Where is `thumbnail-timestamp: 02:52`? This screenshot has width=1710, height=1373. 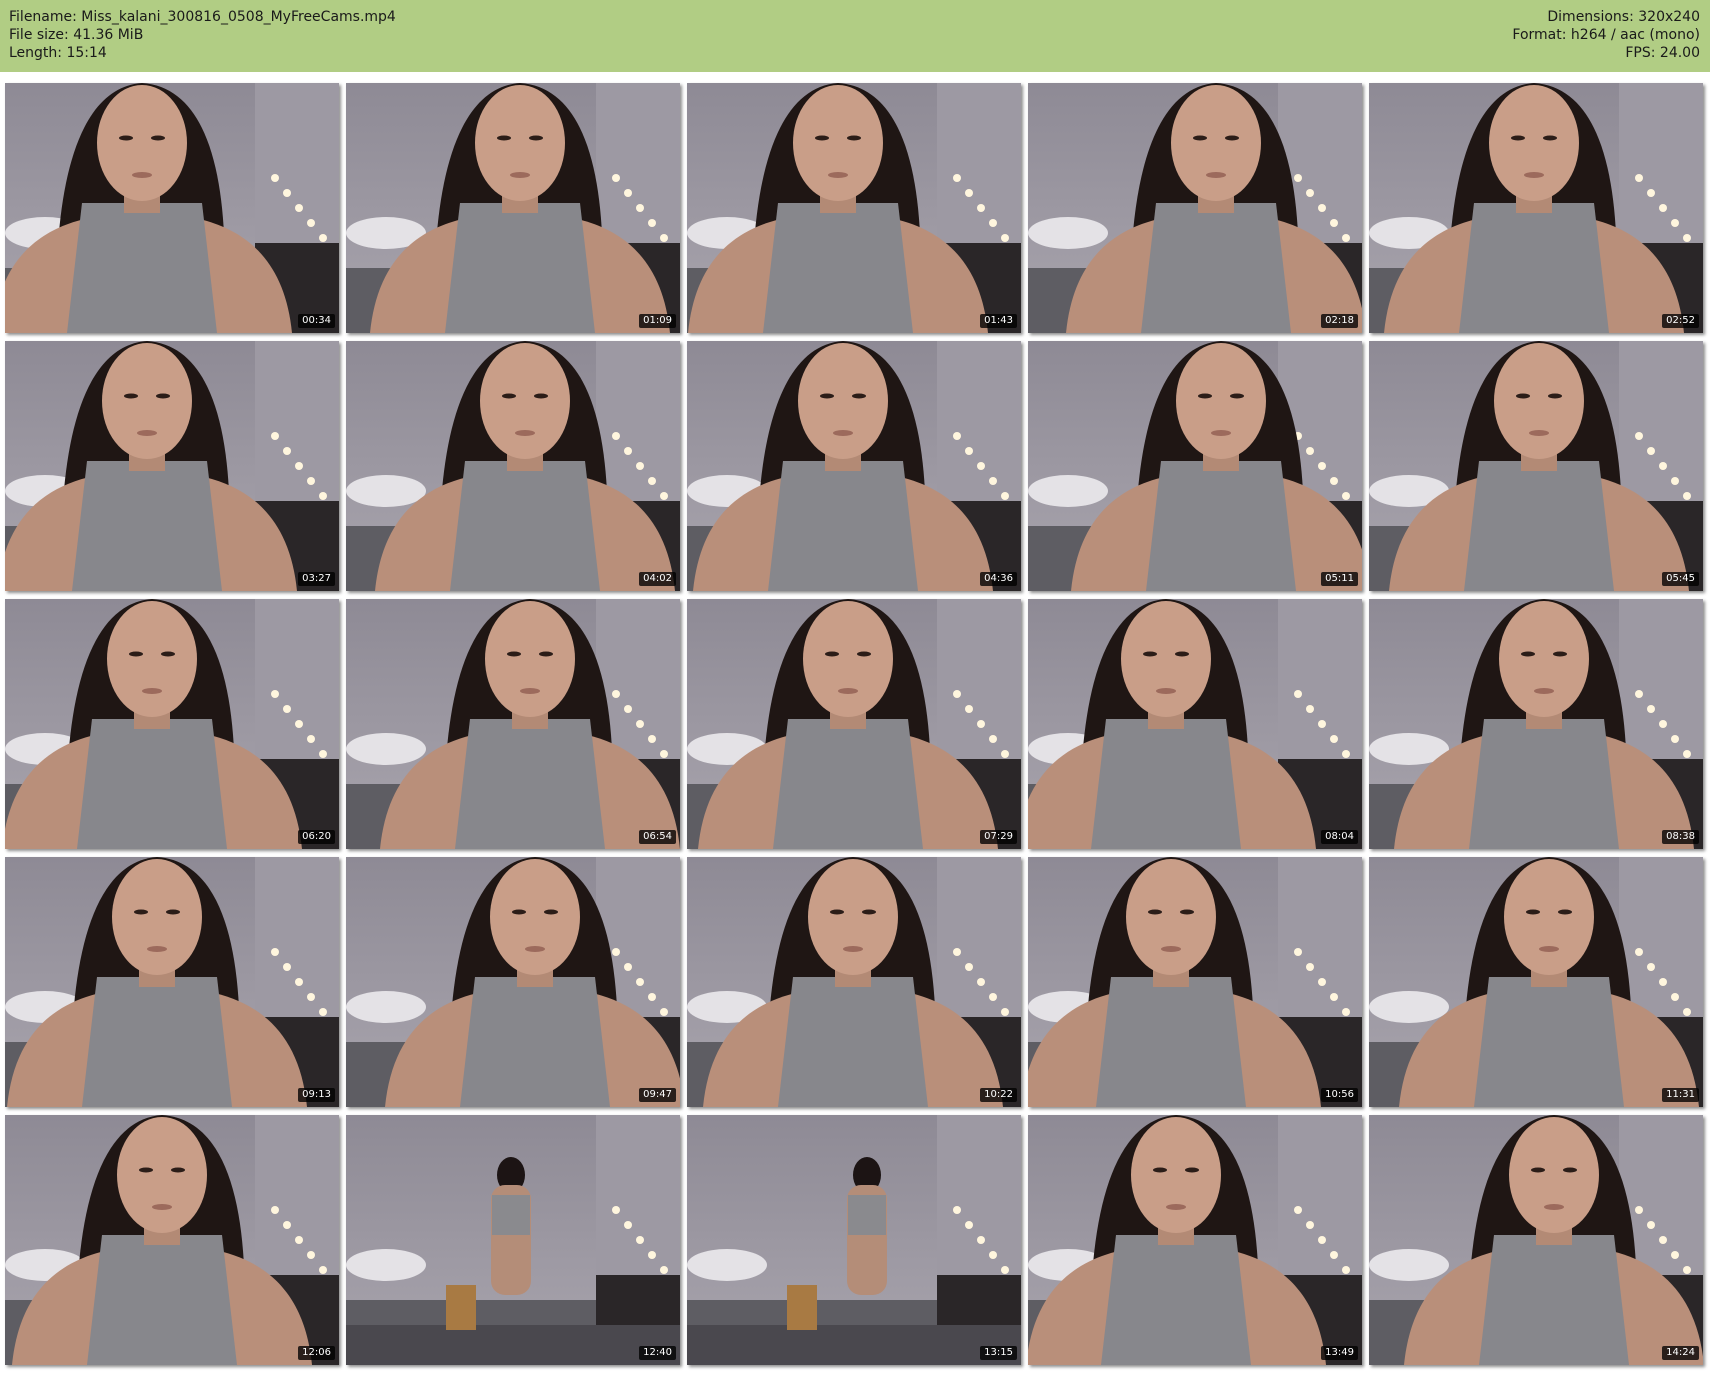 thumbnail-timestamp: 02:52 is located at coordinates (1680, 321).